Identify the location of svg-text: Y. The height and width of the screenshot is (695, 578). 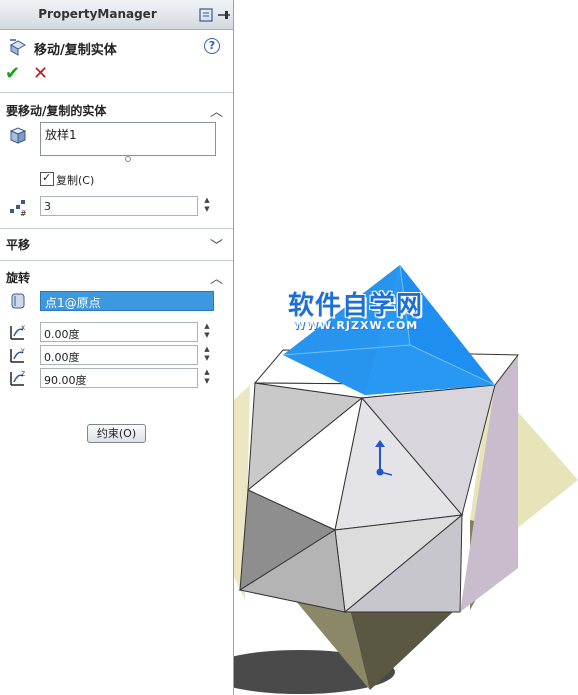
(22, 351).